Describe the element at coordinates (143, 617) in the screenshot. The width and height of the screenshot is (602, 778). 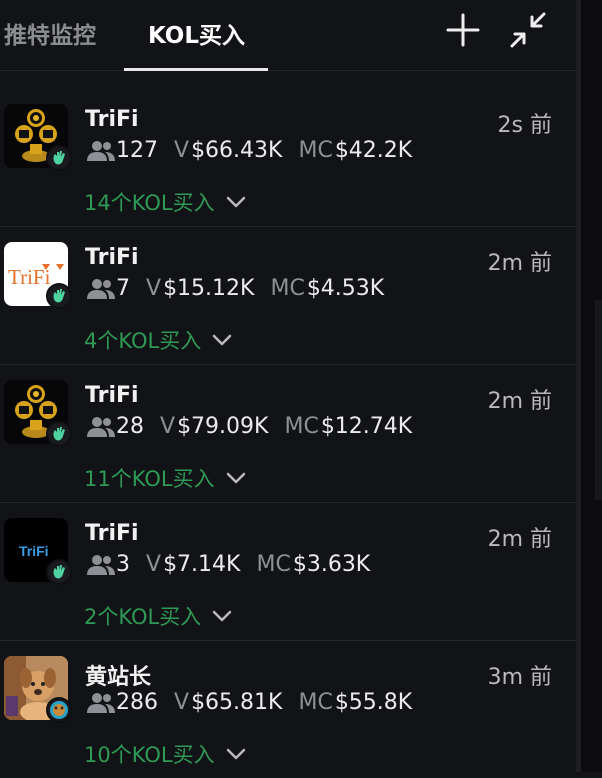
I see `kol-buy-count: 2个KOL买入` at that location.